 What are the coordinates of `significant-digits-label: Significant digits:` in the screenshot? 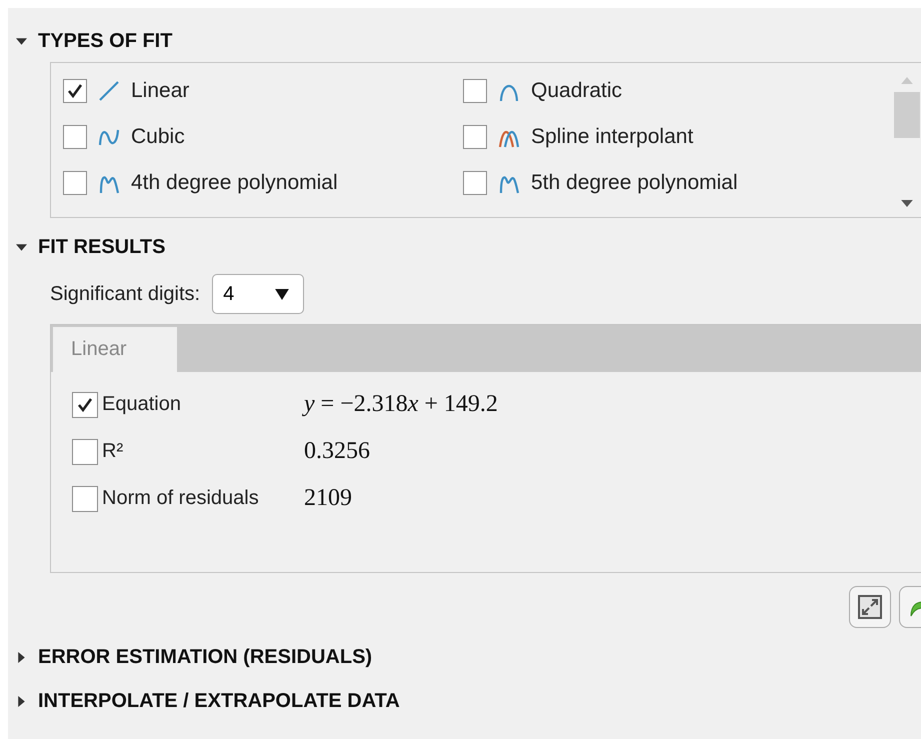 It's located at (125, 294).